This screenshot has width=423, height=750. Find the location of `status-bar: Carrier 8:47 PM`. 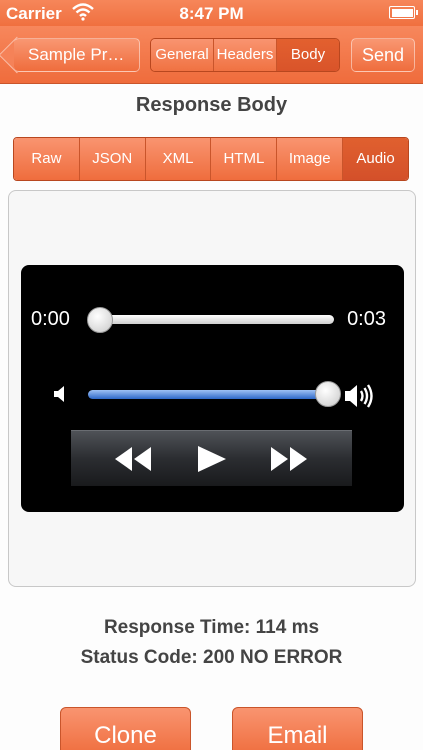

status-bar: Carrier 8:47 PM is located at coordinates (211, 13).